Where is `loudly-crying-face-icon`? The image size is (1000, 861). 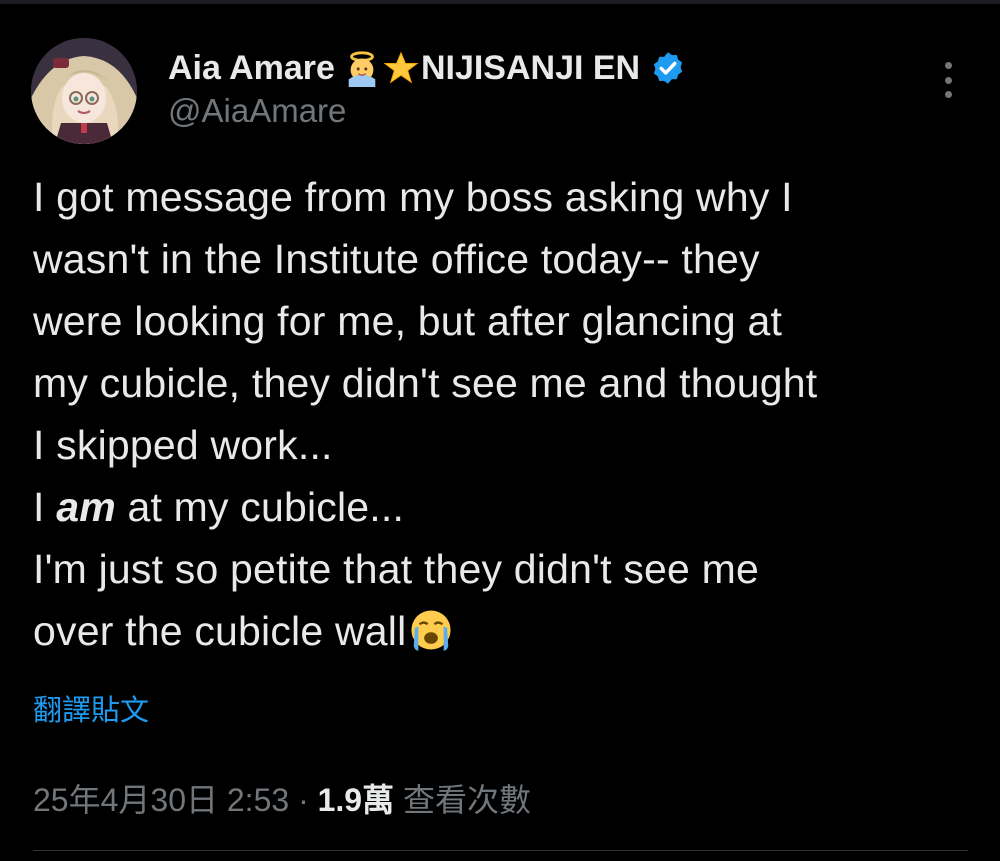
loudly-crying-face-icon is located at coordinates (431, 630).